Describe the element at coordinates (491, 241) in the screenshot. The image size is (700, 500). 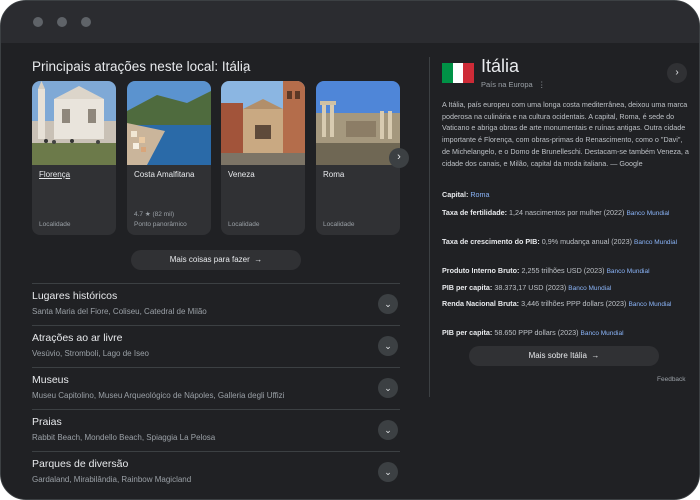
I see `fact-label: Taxa de crescimento do PIB:` at that location.